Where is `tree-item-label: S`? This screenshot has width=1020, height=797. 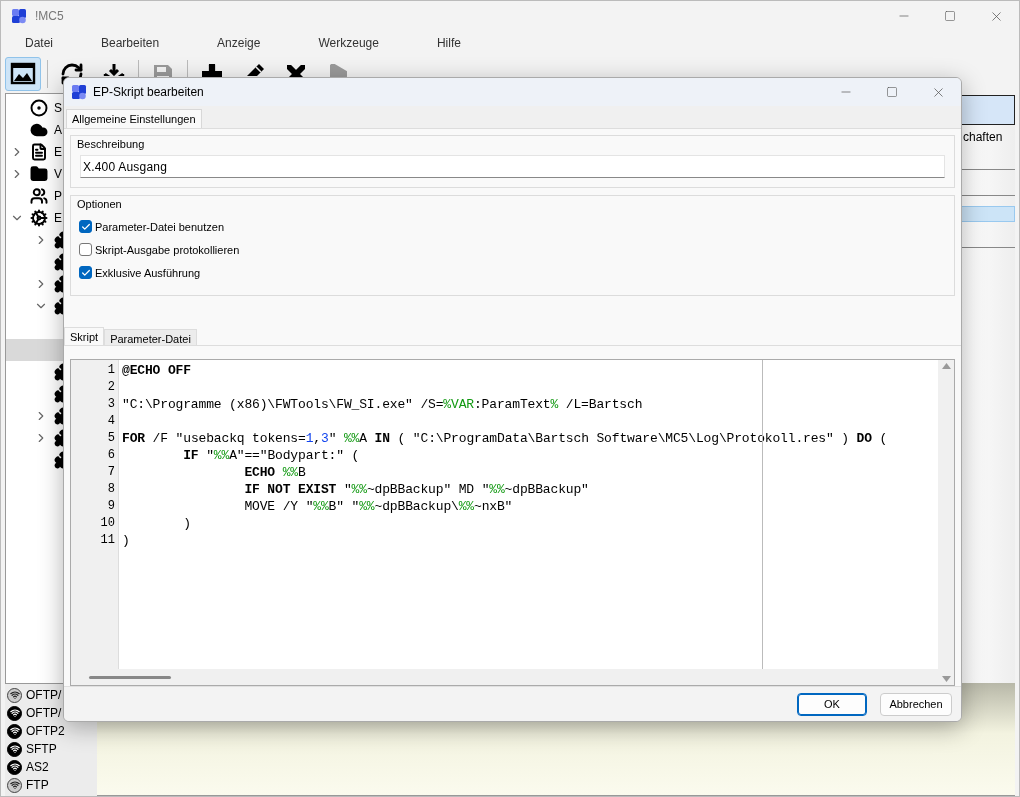
tree-item-label: S is located at coordinates (58, 108).